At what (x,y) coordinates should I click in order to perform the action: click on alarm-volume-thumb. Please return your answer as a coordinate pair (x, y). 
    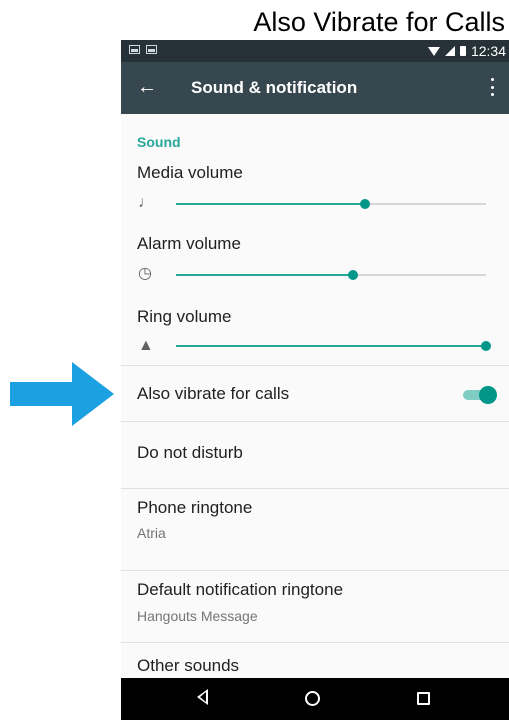
    Looking at the image, I should click on (352, 275).